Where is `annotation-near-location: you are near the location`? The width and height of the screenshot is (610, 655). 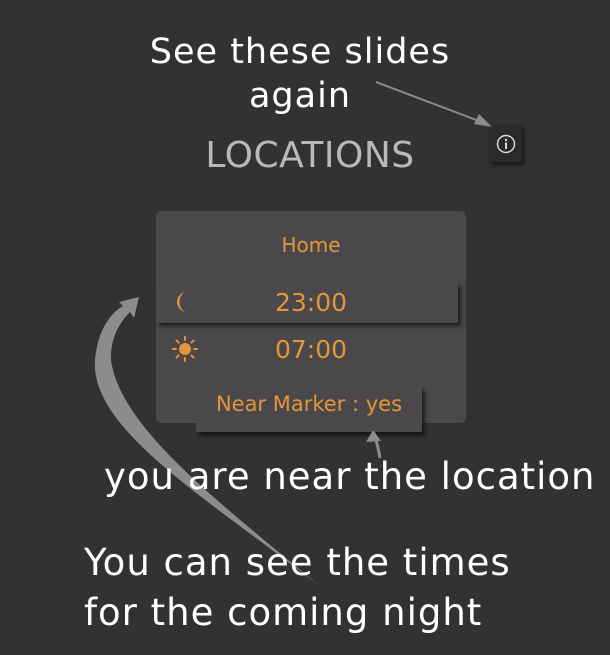 annotation-near-location: you are near the location is located at coordinates (350, 476).